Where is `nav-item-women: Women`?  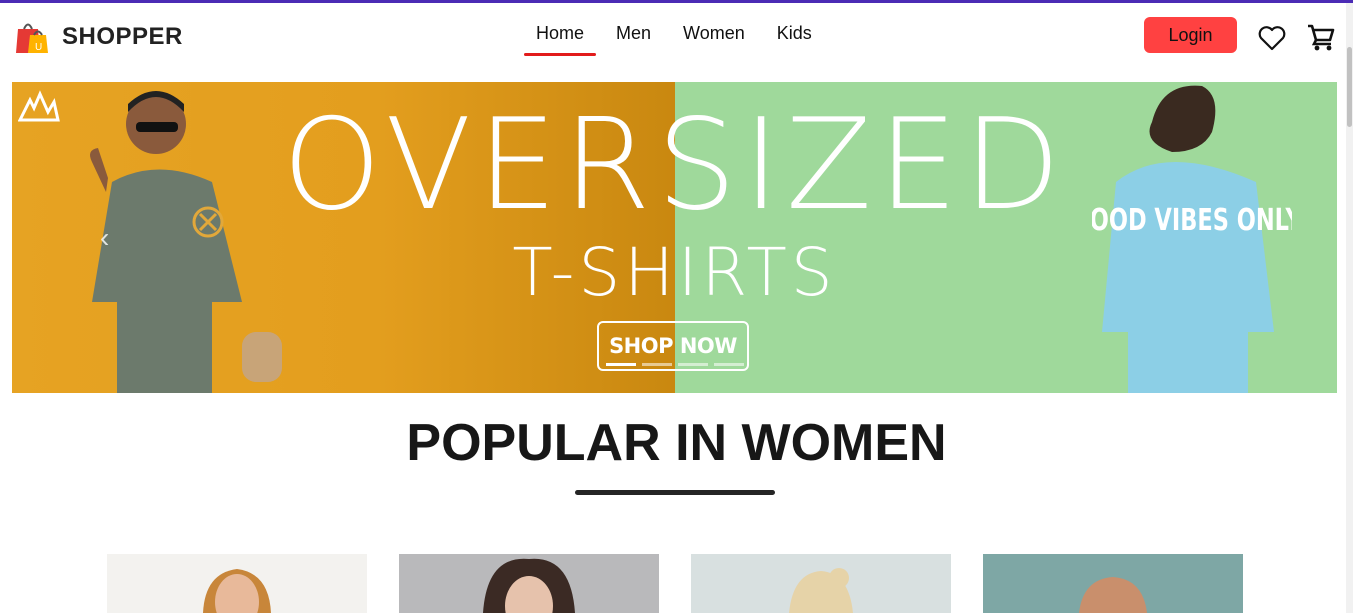 nav-item-women: Women is located at coordinates (714, 33).